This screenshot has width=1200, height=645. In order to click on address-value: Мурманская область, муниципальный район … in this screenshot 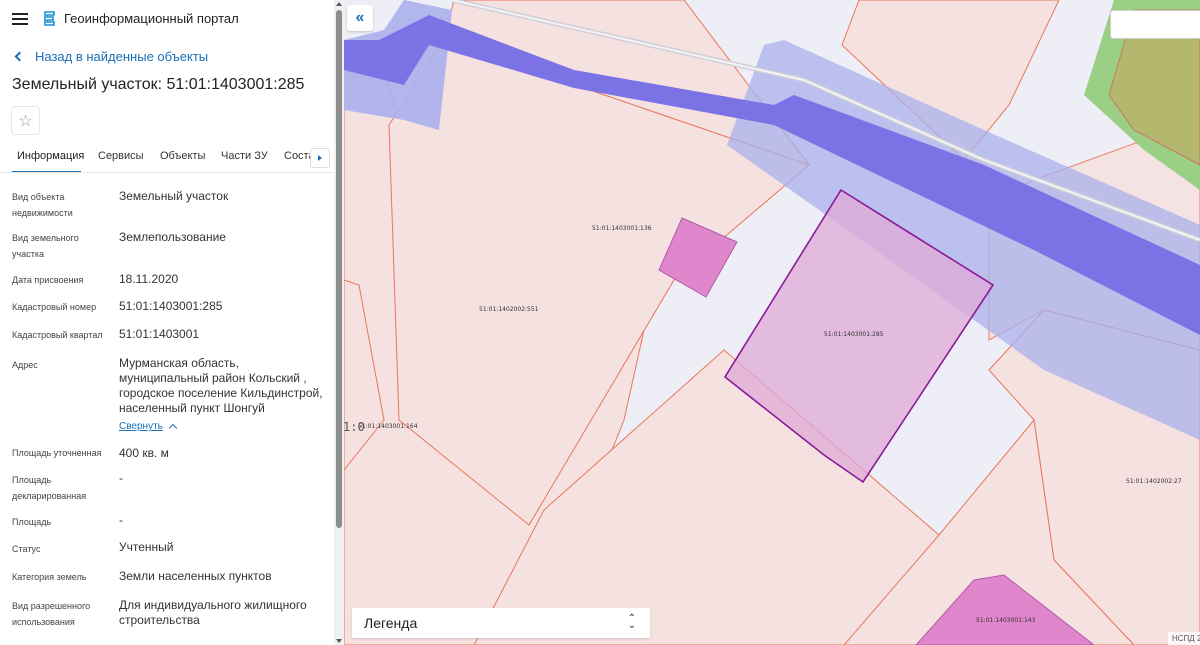, I will do `click(221, 385)`.